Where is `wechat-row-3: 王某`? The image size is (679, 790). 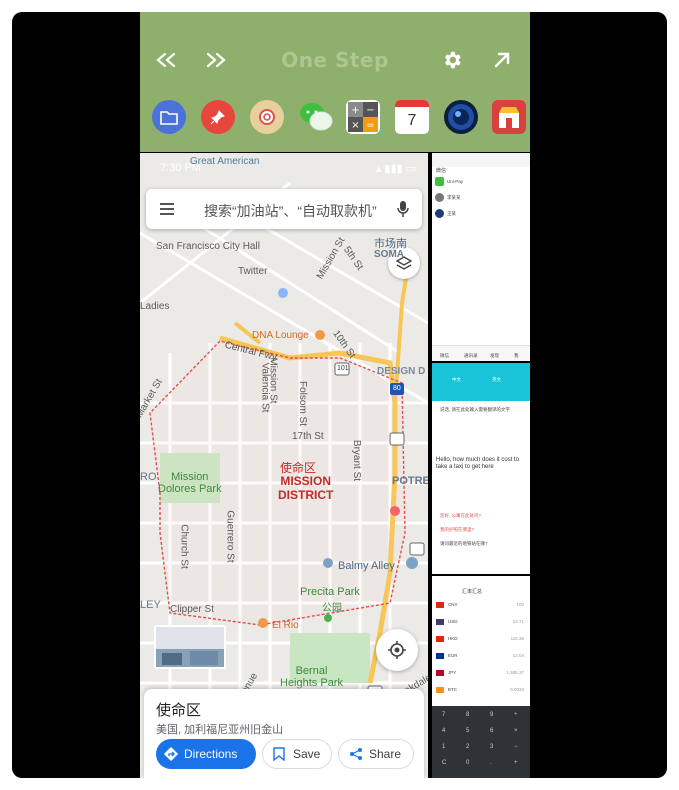
wechat-row-3: 王某 is located at coordinates (451, 213).